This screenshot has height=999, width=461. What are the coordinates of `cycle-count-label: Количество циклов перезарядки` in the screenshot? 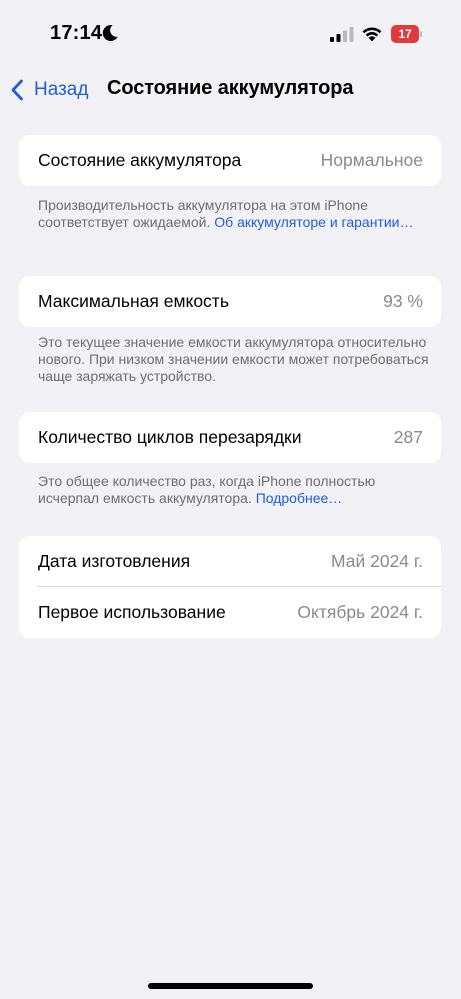 It's located at (170, 437).